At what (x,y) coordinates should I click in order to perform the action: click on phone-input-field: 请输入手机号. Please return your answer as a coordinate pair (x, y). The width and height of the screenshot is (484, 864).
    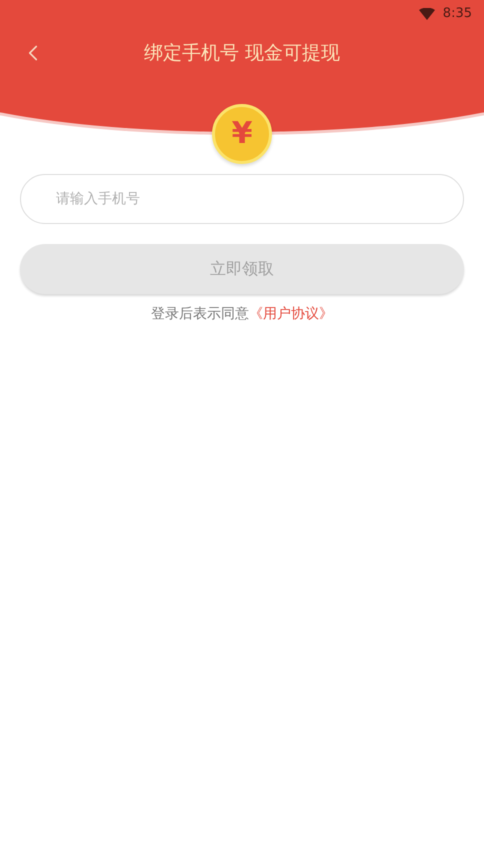
    Looking at the image, I should click on (242, 199).